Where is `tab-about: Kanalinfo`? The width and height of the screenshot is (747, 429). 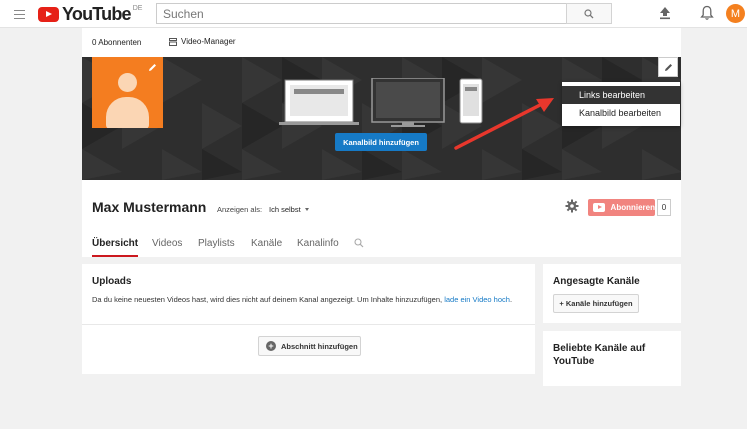 tab-about: Kanalinfo is located at coordinates (318, 247).